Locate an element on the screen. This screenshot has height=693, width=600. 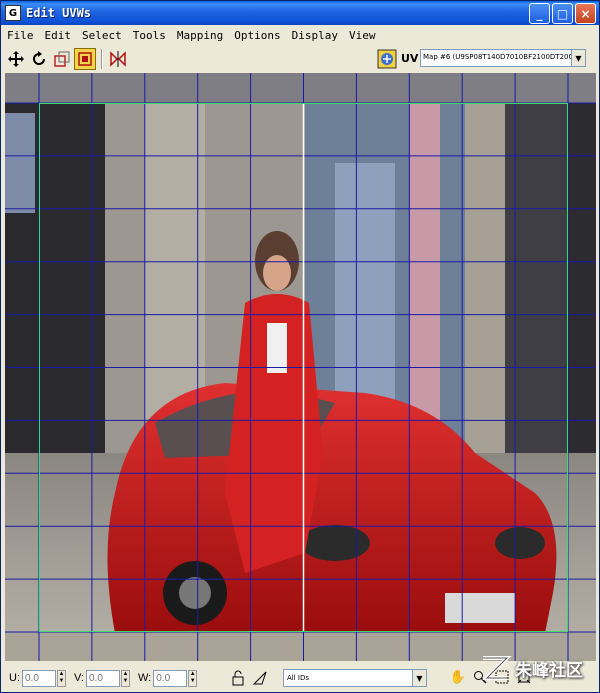
maximize-button: □ is located at coordinates (562, 13).